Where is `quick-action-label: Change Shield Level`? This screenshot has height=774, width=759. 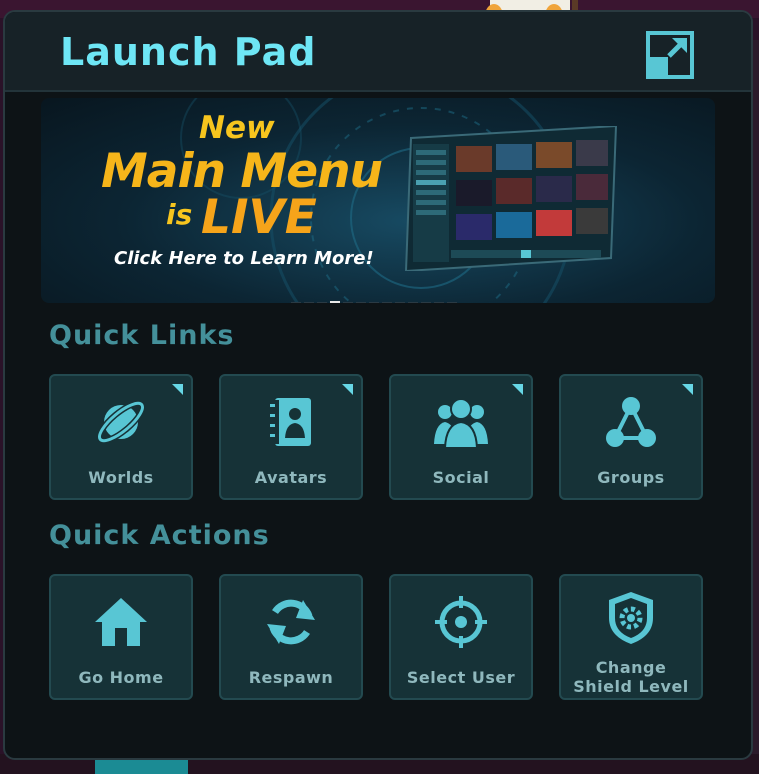
quick-action-label: Change Shield Level is located at coordinates (631, 677).